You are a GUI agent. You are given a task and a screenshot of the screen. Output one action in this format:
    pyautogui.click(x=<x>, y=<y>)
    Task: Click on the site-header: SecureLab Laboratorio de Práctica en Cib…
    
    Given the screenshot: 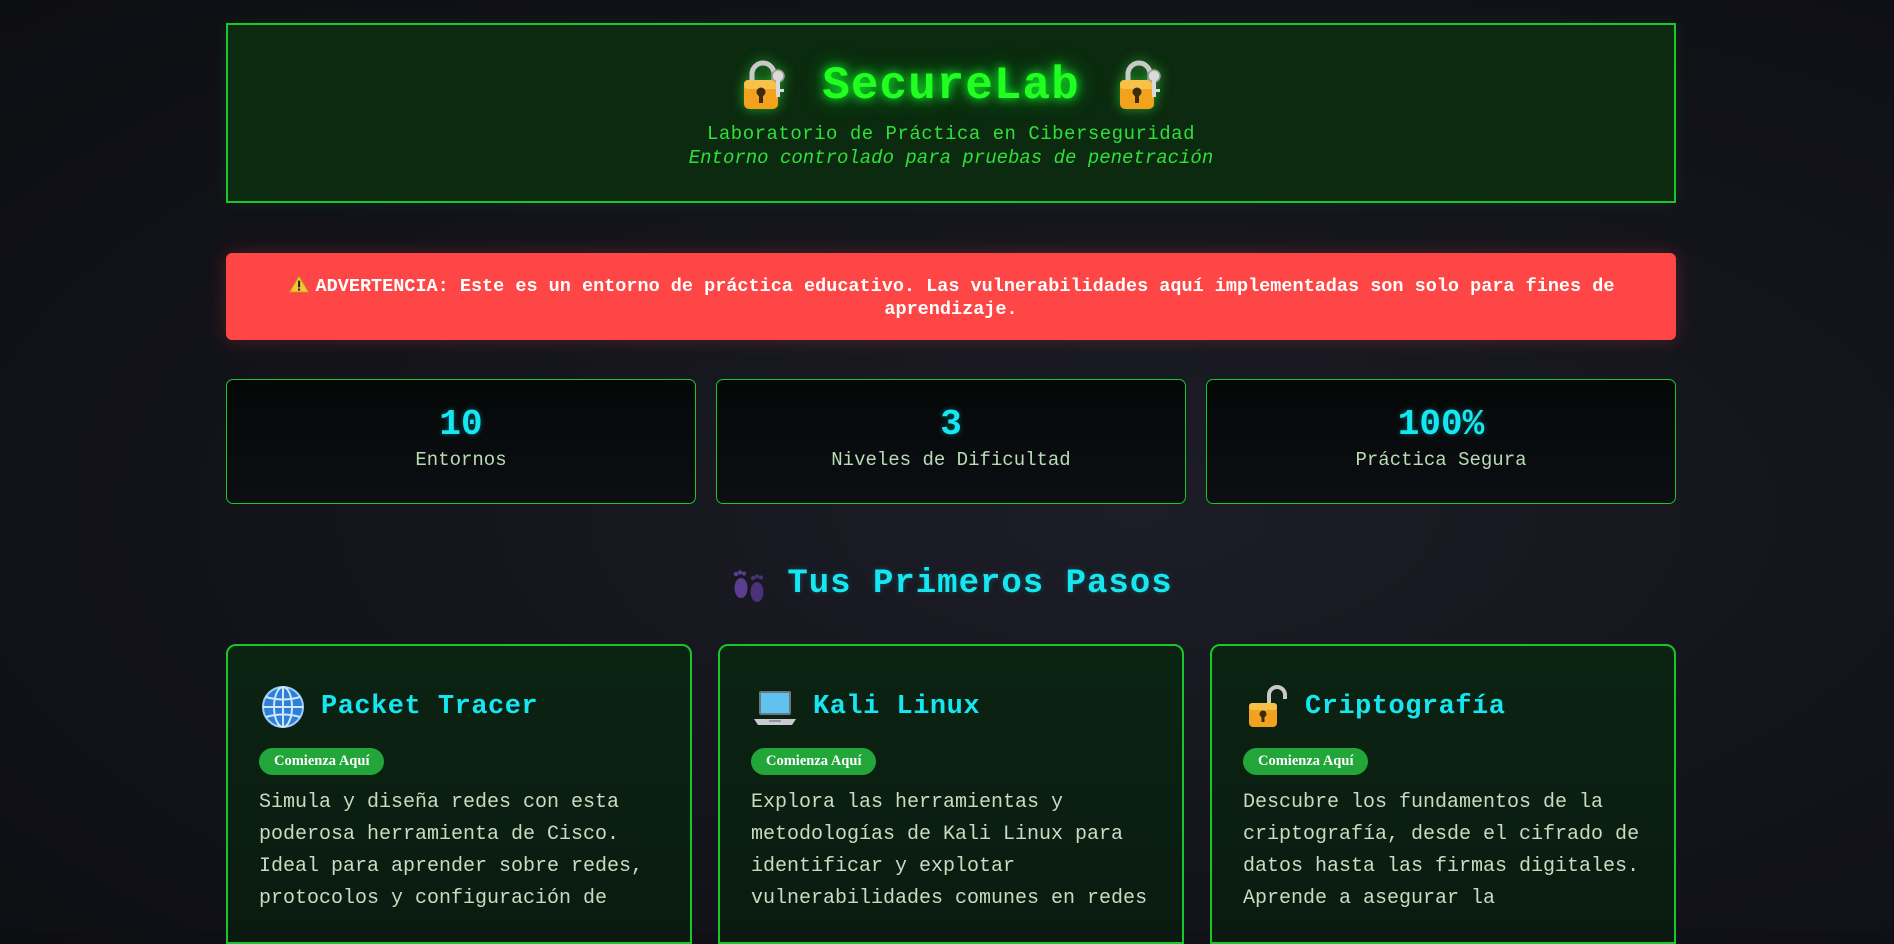 What is the action you would take?
    pyautogui.click(x=951, y=113)
    